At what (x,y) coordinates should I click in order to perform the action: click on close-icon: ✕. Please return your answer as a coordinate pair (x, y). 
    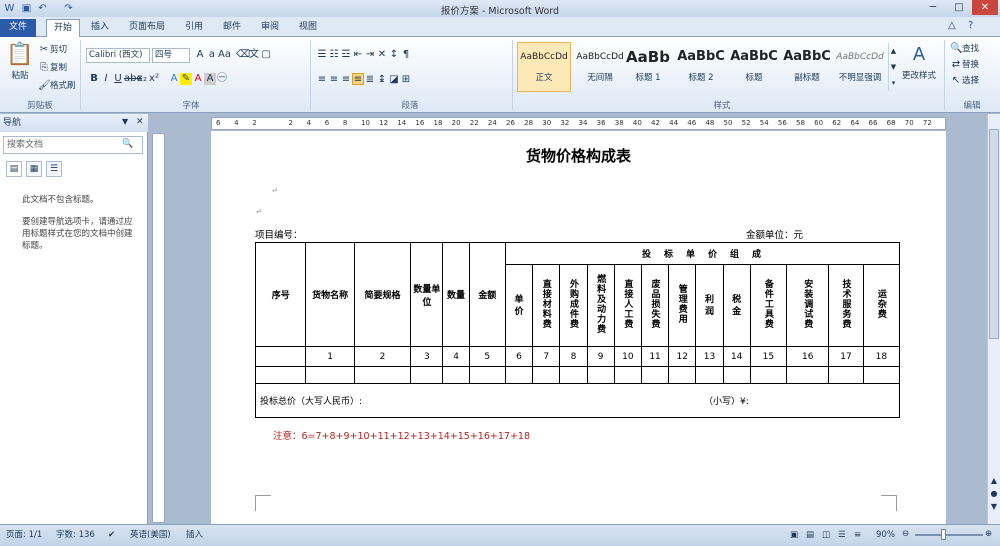
    Looking at the image, I should click on (985, 7).